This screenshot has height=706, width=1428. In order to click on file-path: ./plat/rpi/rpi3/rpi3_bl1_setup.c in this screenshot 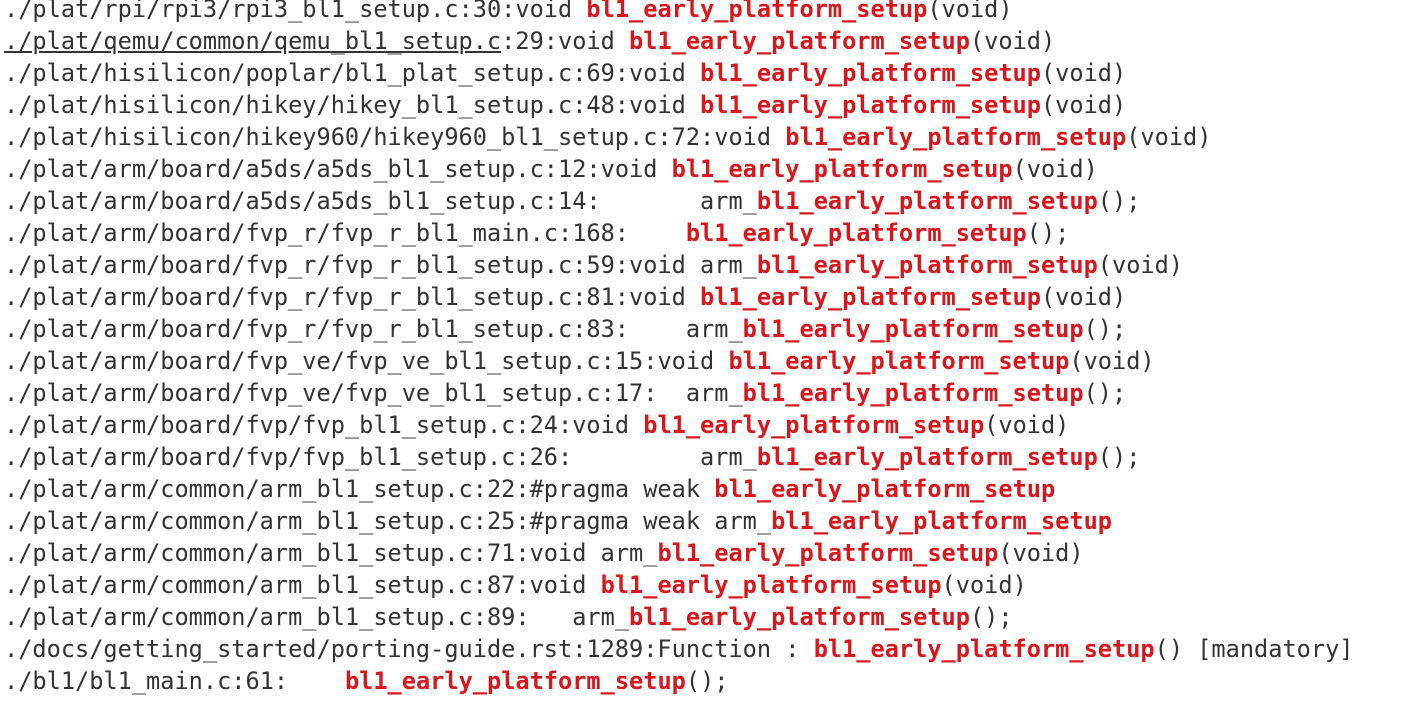, I will do `click(231, 11)`.